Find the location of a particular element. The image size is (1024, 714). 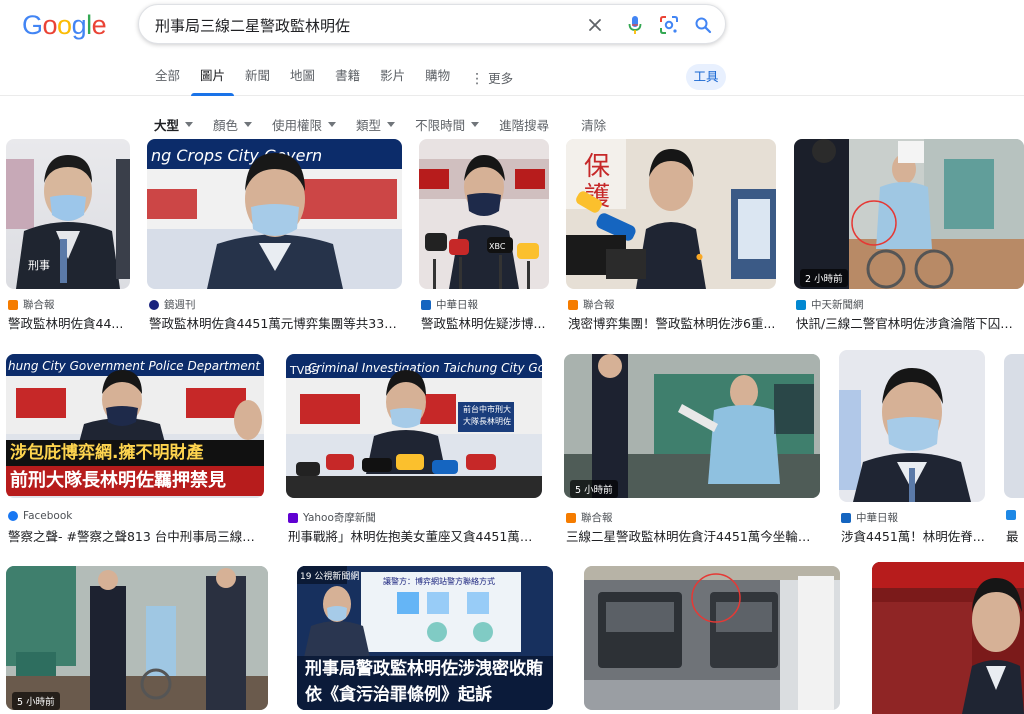

news-banner-bottom: 依《貪污治罪條例》起訴 is located at coordinates (425, 696).